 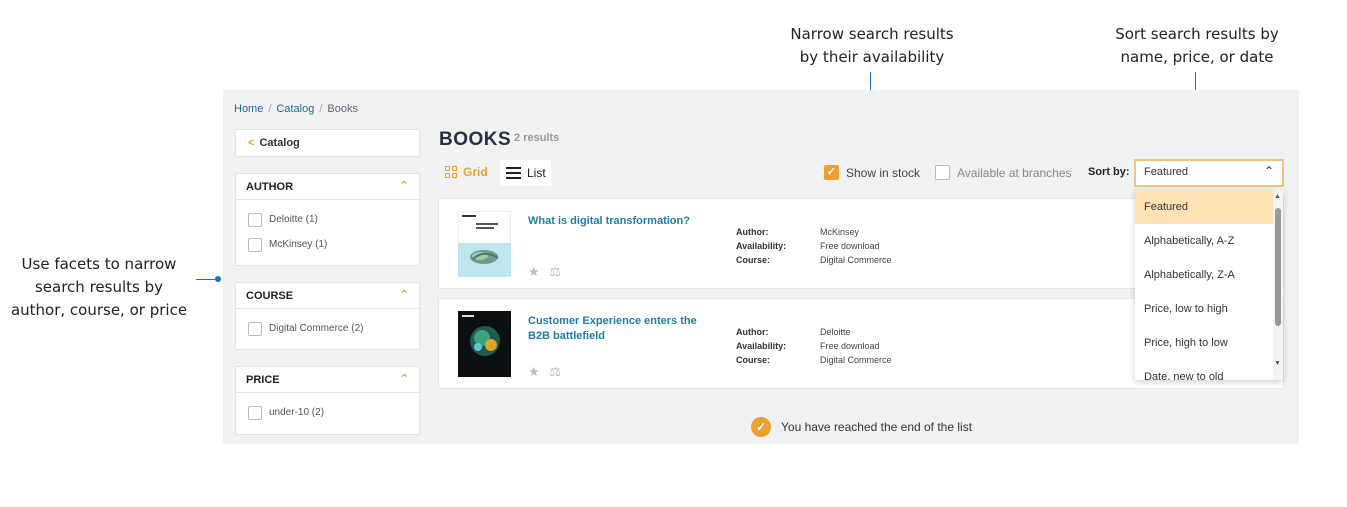 What do you see at coordinates (872, 57) in the screenshot?
I see `availability-callout-line2: by their availability` at bounding box center [872, 57].